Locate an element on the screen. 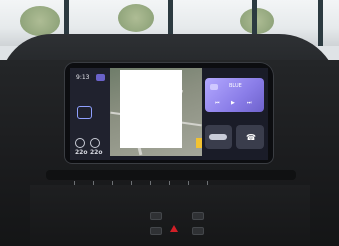  media-tile: BLUE ⏮ ▶ ⏭ is located at coordinates (234, 95).